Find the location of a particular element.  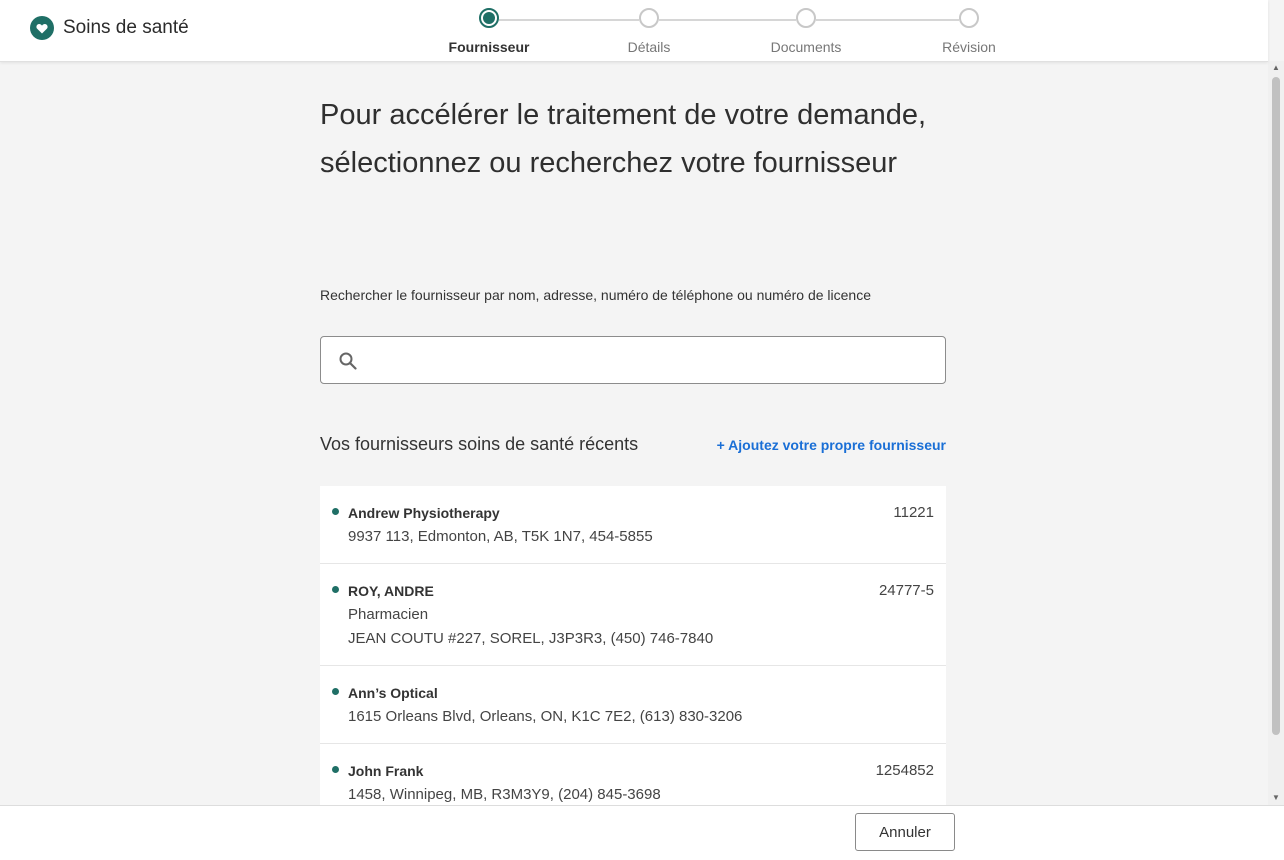

step-label-revision: Révision is located at coordinates (969, 47).